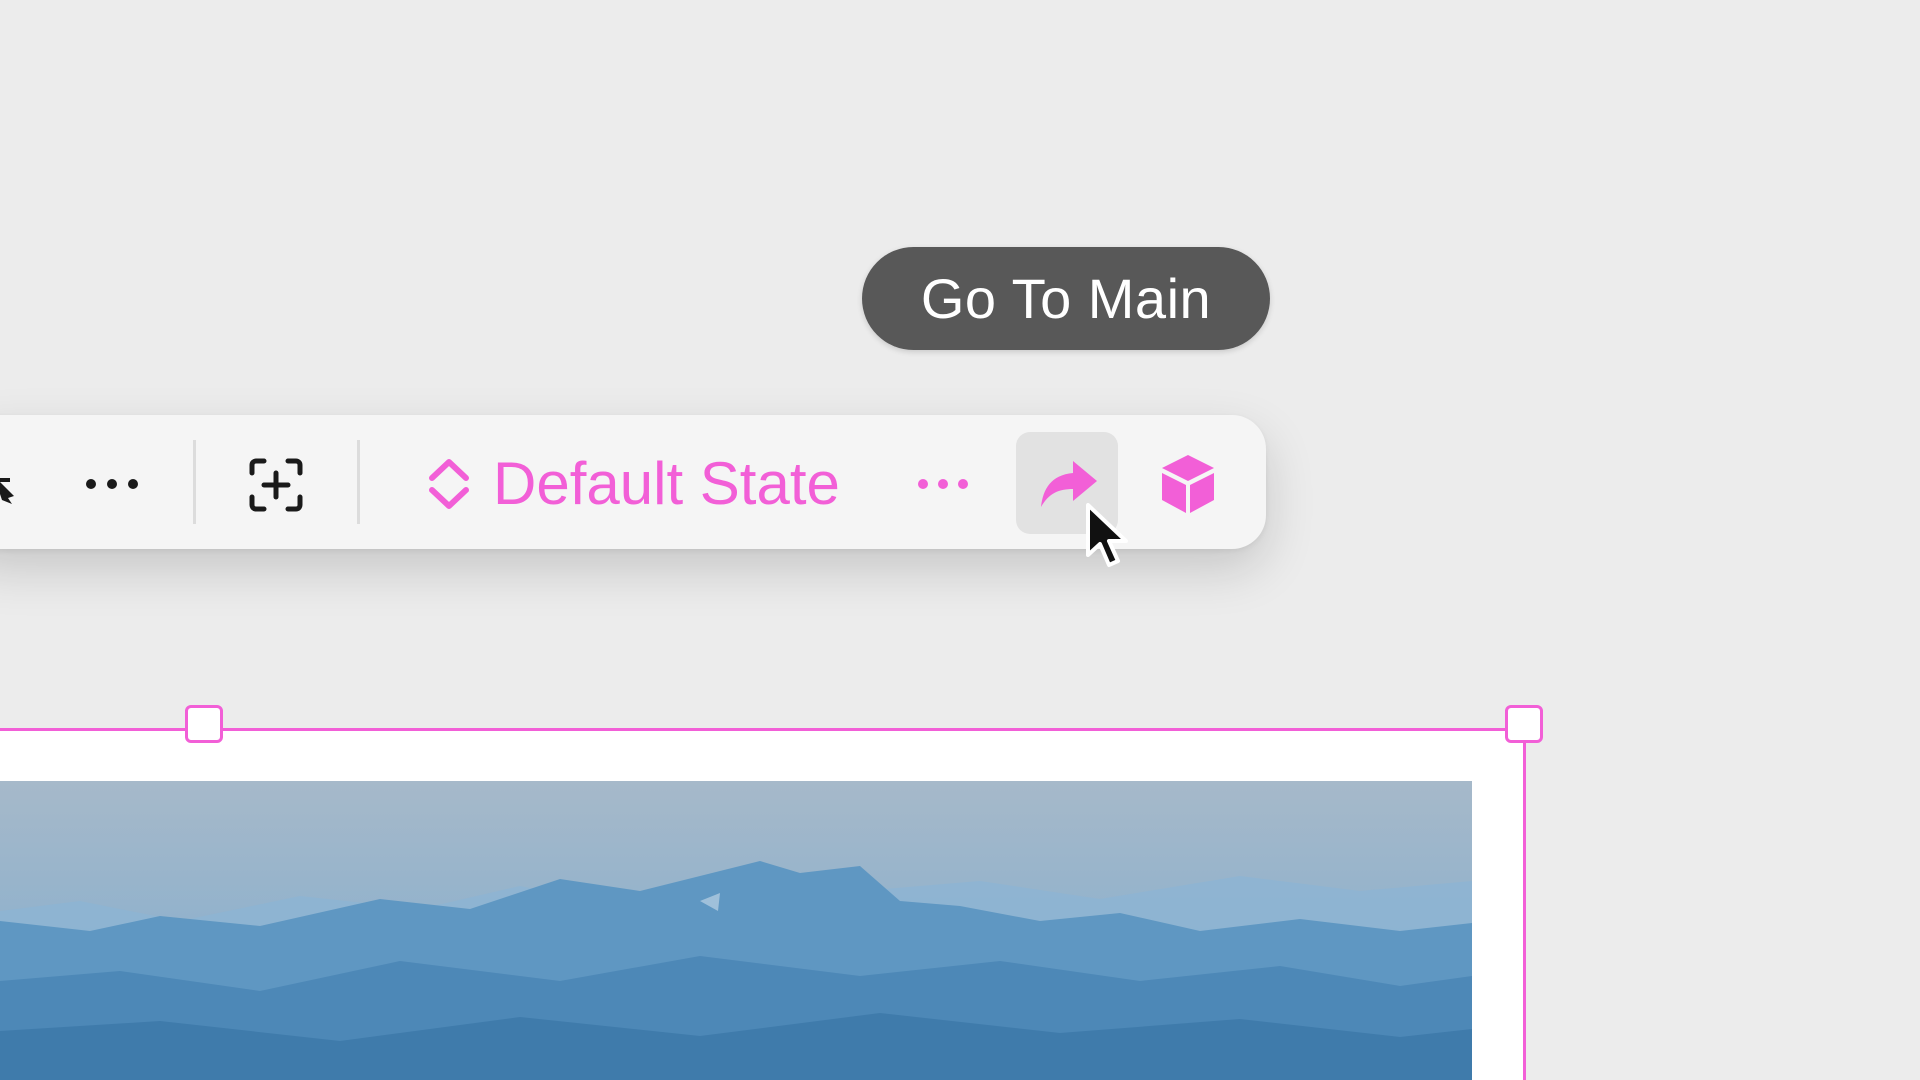 The image size is (1920, 1080). I want to click on state-more-button, so click(943, 484).